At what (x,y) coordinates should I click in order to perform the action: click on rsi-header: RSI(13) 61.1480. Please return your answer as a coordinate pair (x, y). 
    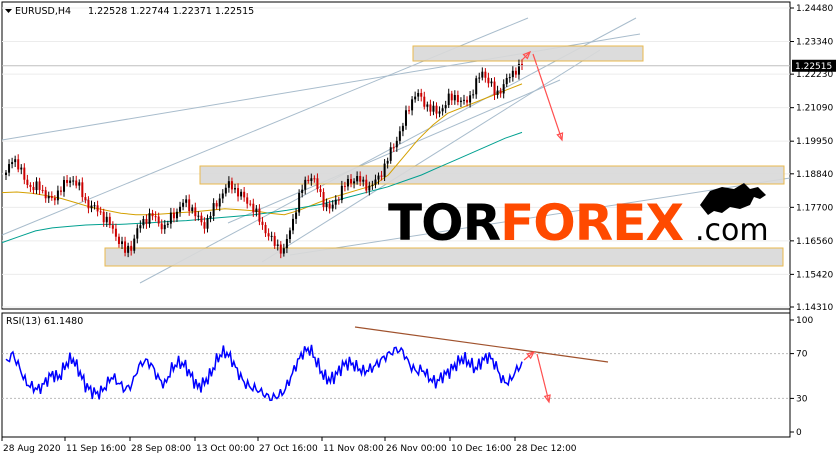
    Looking at the image, I should click on (44, 321).